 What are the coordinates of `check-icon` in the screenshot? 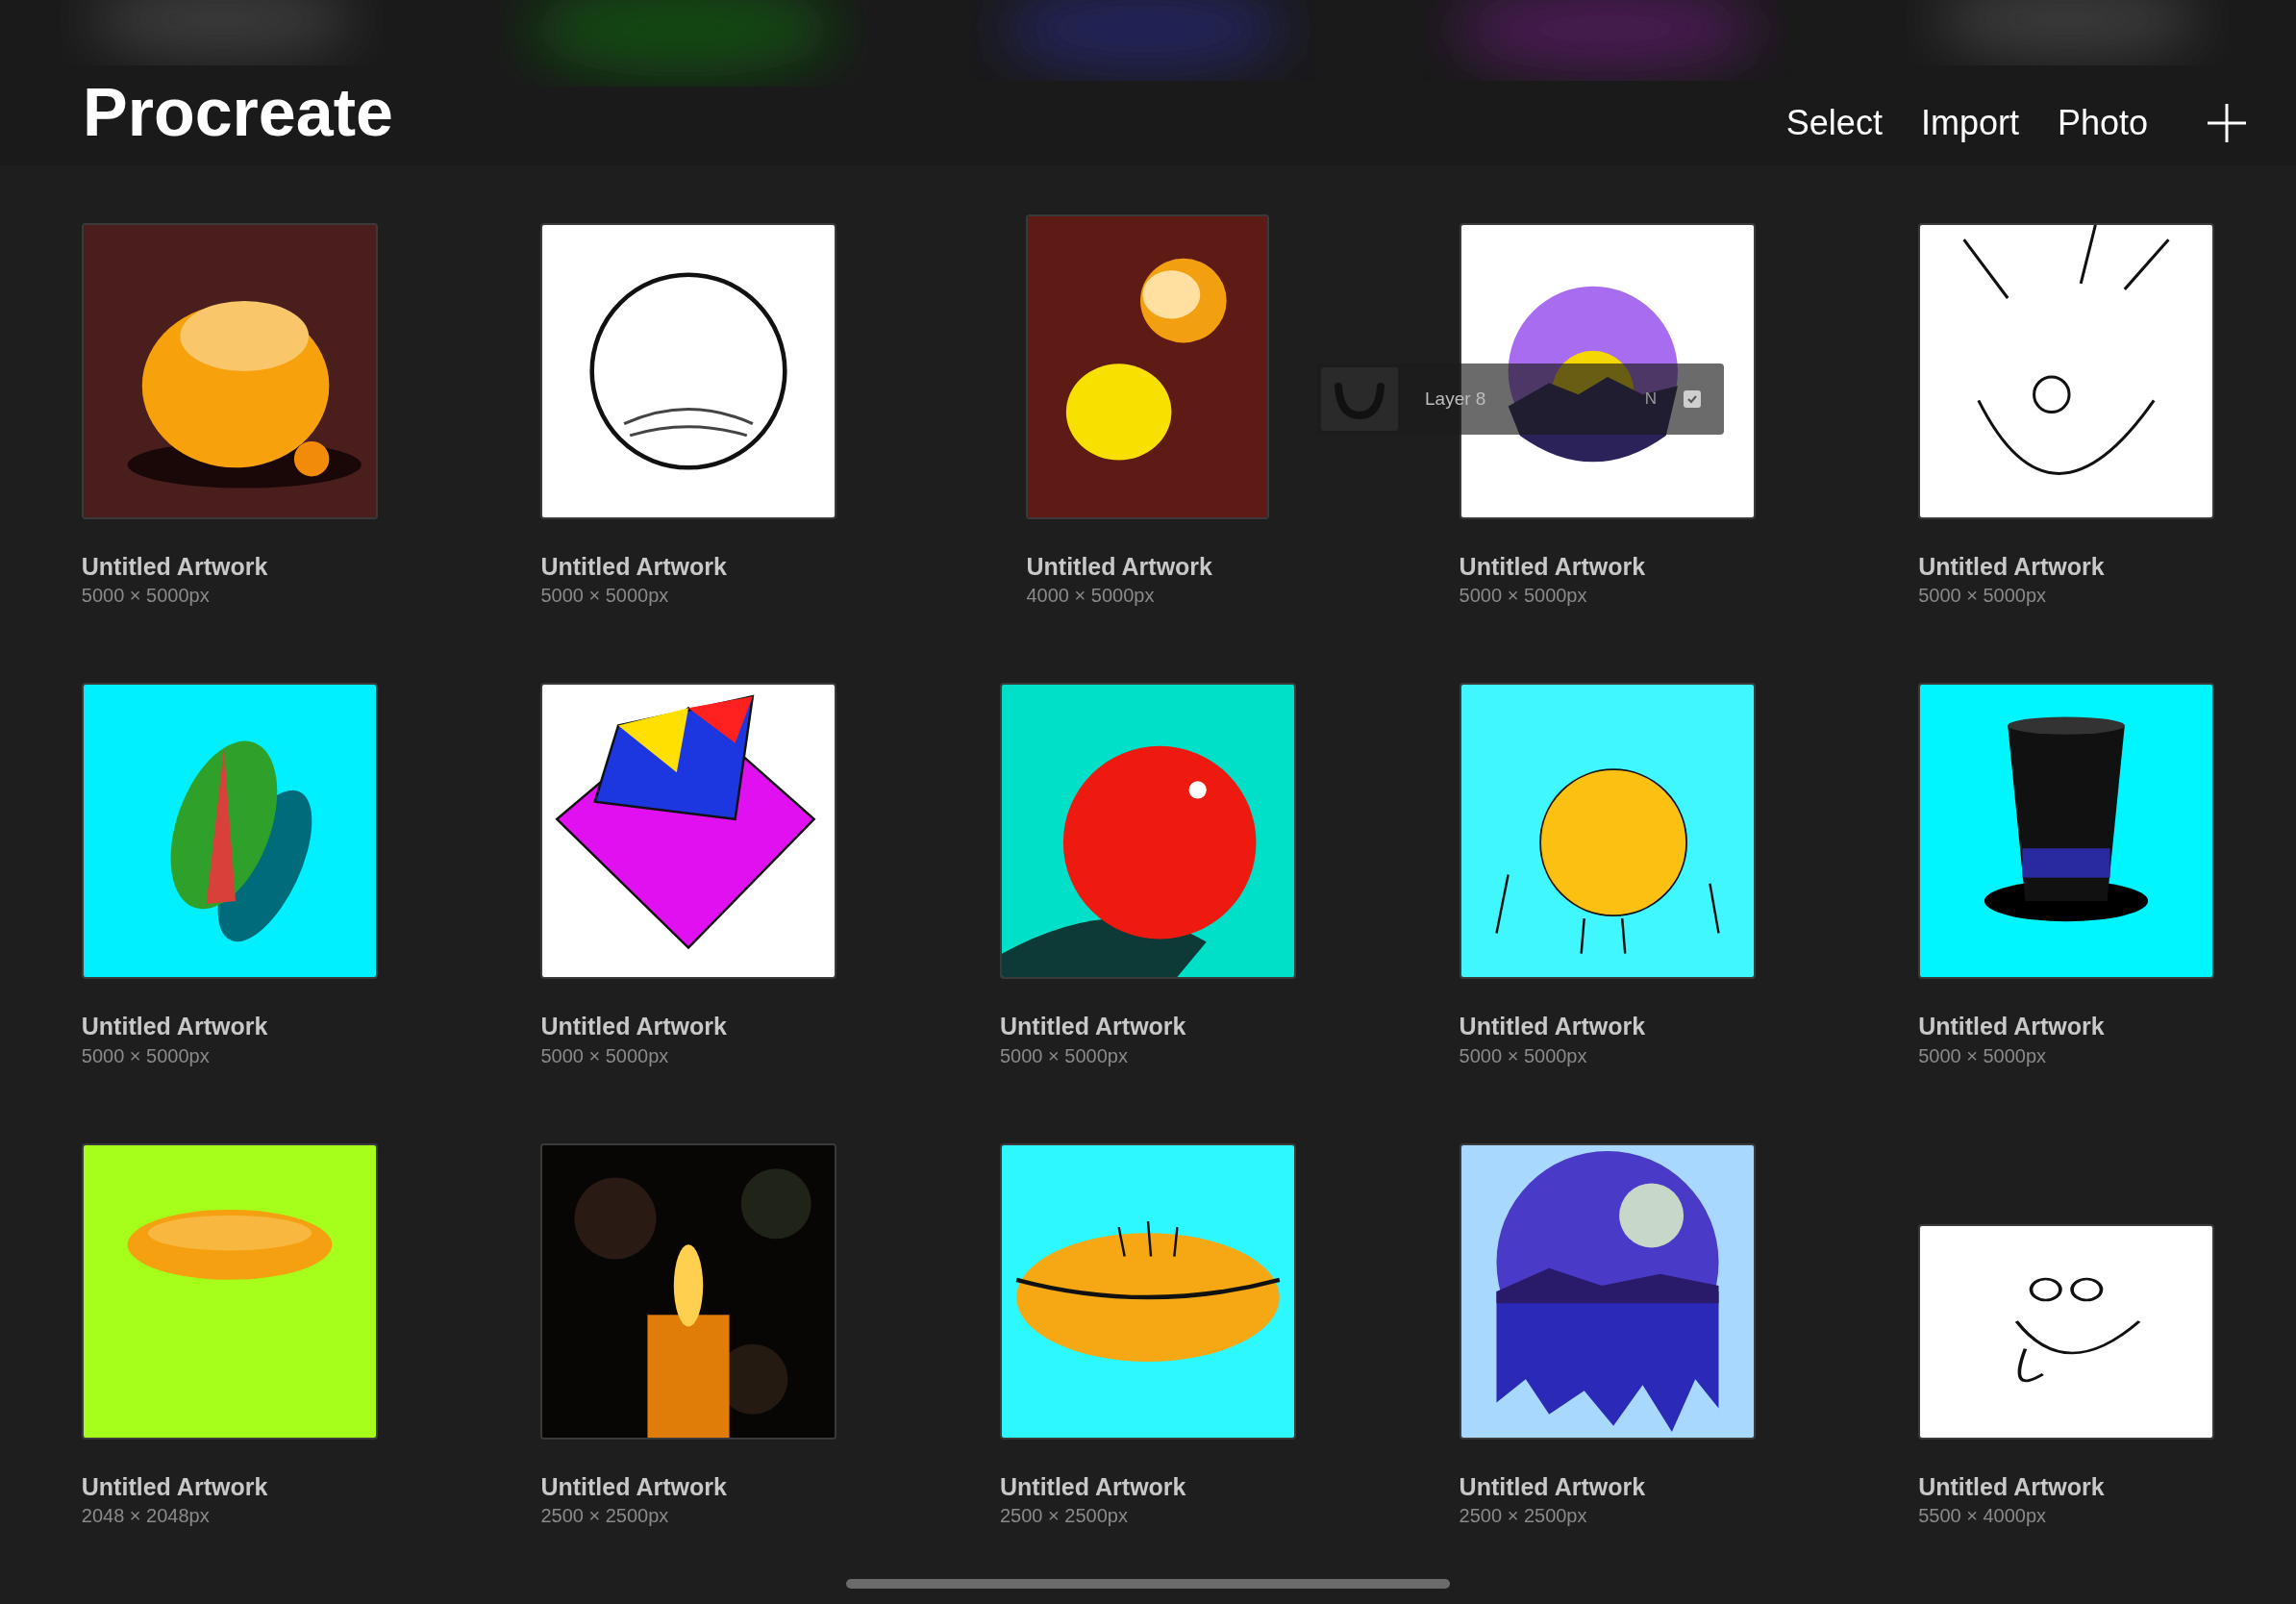 It's located at (1692, 399).